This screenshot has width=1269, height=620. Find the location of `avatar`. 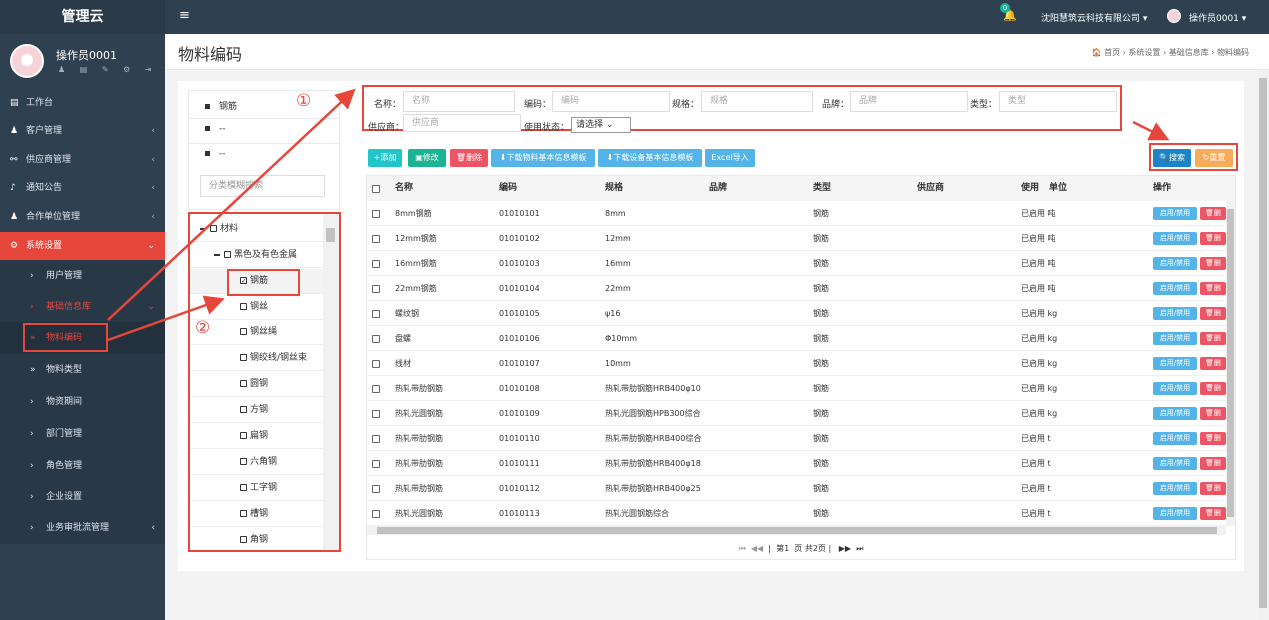

avatar is located at coordinates (27, 61).